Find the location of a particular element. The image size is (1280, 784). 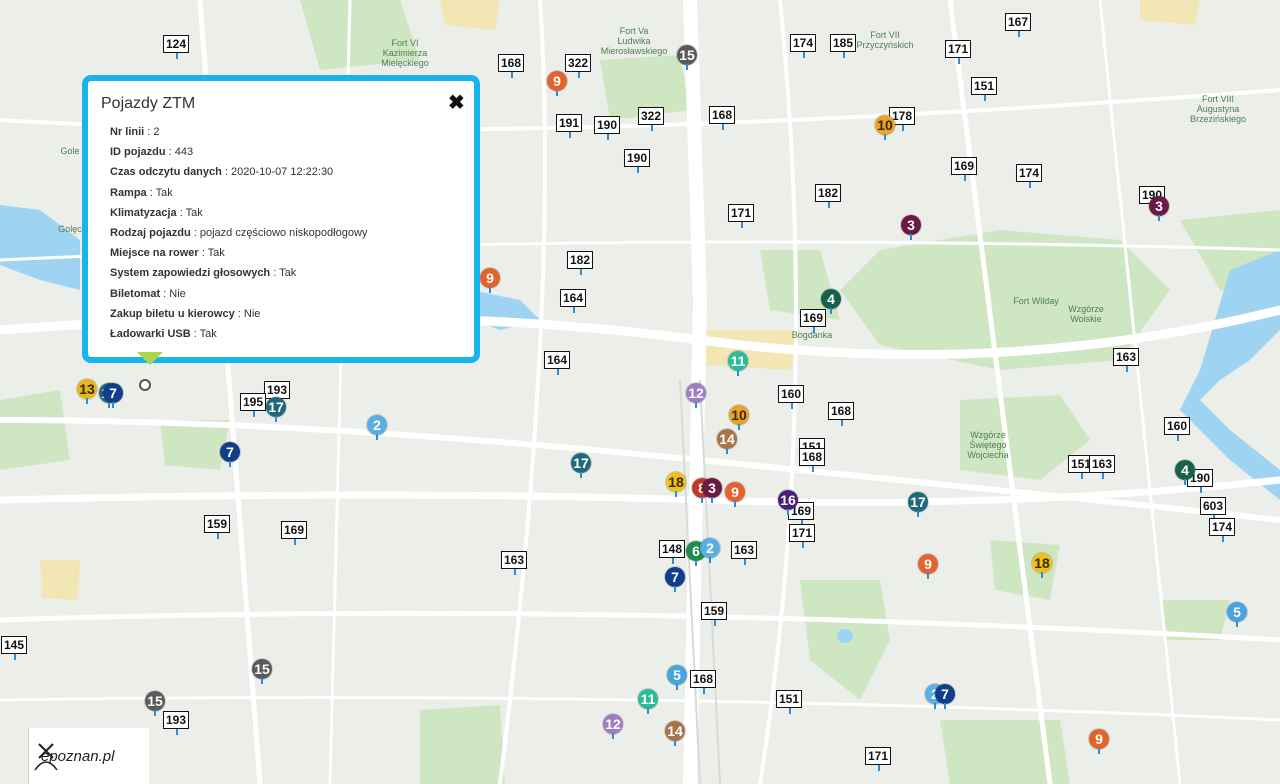

bus-marker: 148 is located at coordinates (672, 552).